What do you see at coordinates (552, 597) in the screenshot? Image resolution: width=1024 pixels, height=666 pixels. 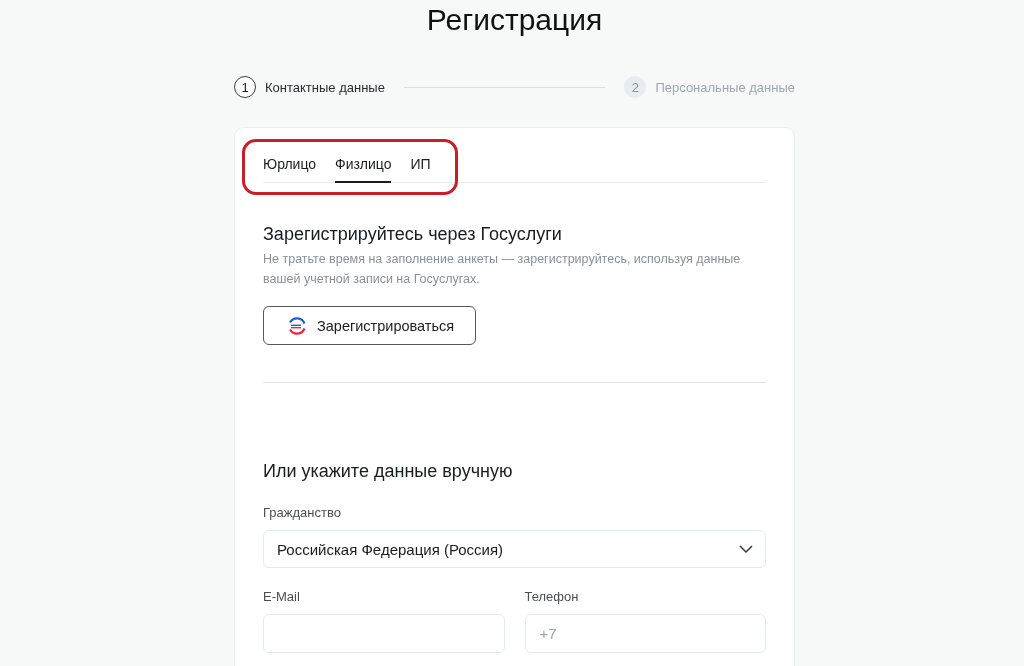 I see `field-label: Телефон` at bounding box center [552, 597].